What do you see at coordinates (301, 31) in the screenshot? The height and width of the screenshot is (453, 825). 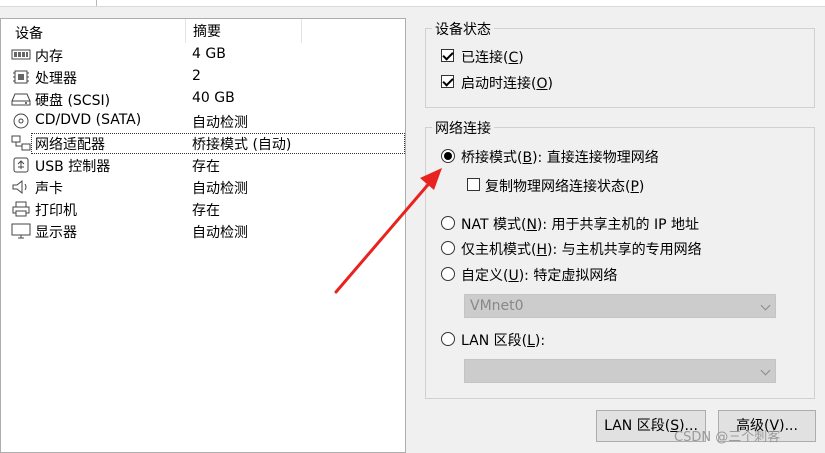 I see `column-divider` at bounding box center [301, 31].